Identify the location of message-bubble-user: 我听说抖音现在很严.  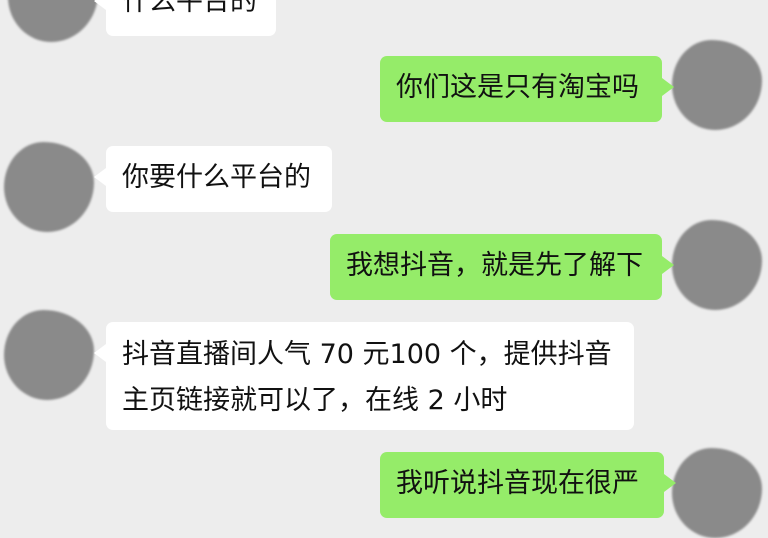
(528, 485).